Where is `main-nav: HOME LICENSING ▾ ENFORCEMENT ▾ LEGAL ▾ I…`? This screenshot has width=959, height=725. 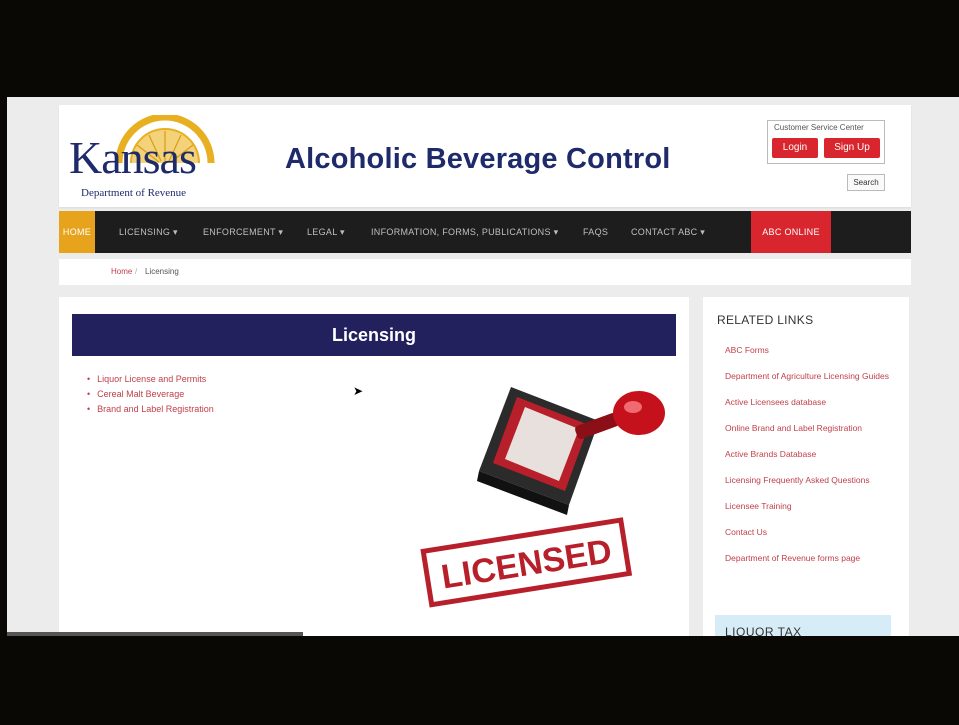 main-nav: HOME LICENSING ▾ ENFORCEMENT ▾ LEGAL ▾ I… is located at coordinates (485, 232).